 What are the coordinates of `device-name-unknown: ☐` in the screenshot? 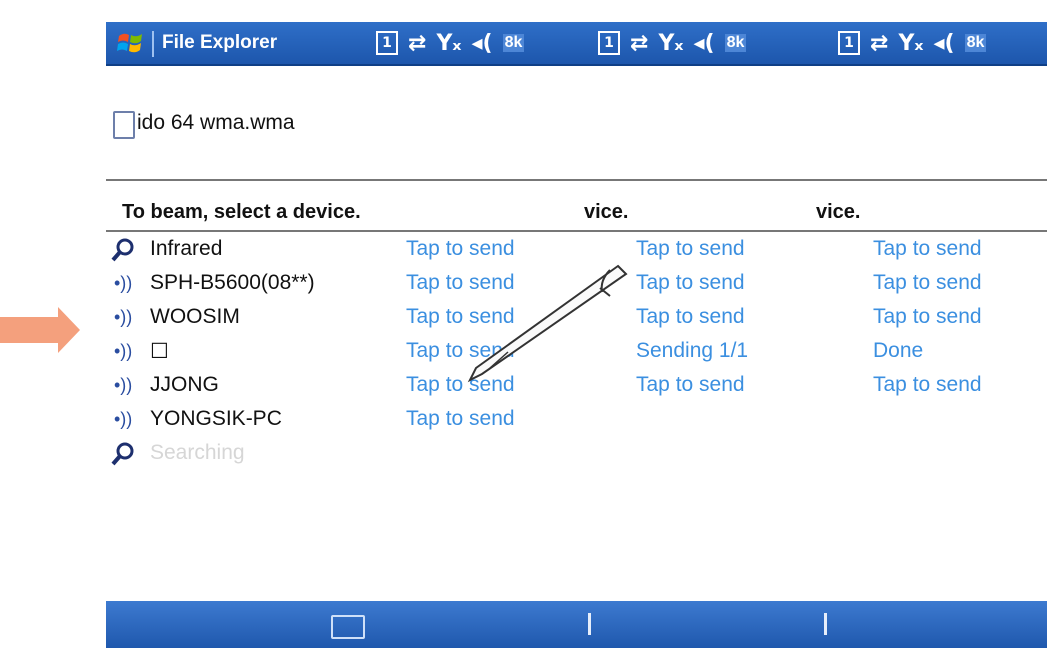 It's located at (159, 351).